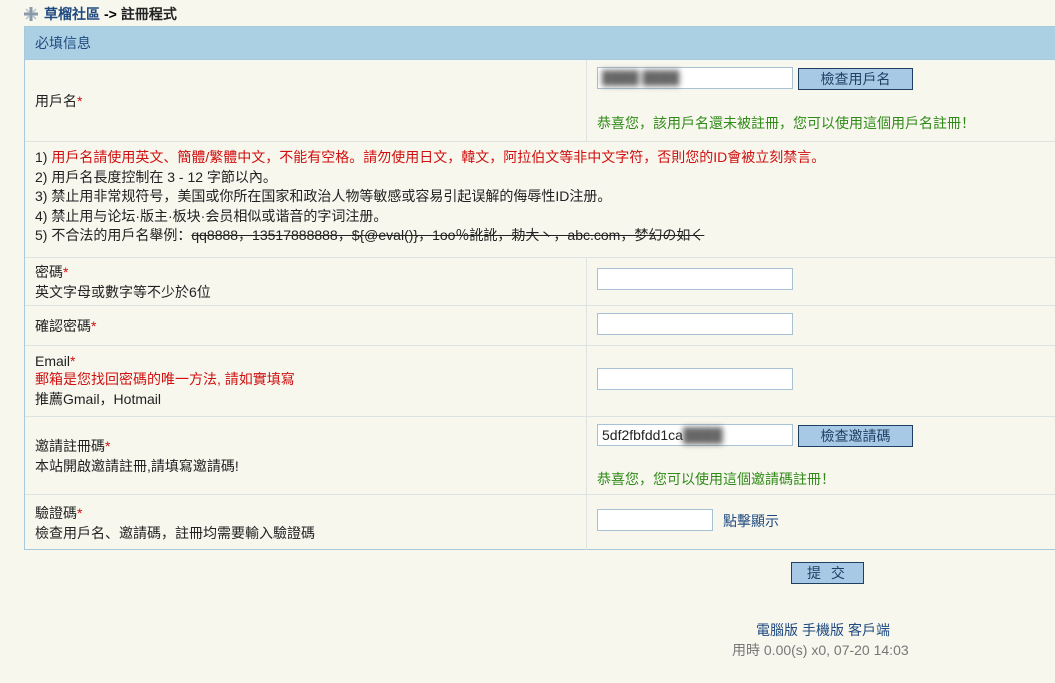  I want to click on username-input: ████ ████, so click(695, 78).